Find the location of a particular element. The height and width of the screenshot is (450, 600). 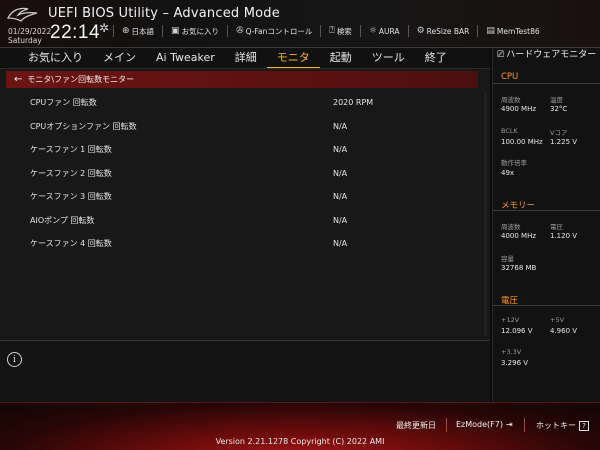

star-icon: ▣ is located at coordinates (175, 31).